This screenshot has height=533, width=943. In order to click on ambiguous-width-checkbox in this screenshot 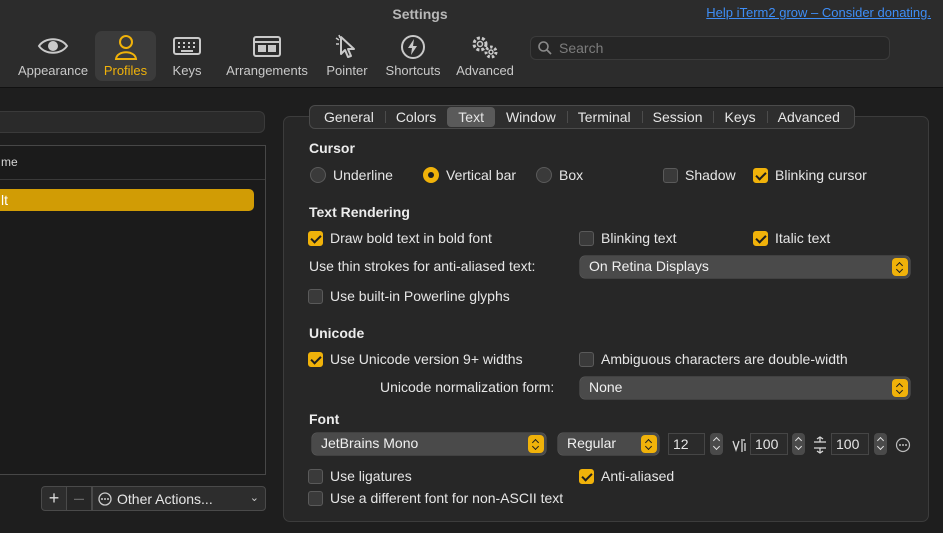, I will do `click(586, 359)`.